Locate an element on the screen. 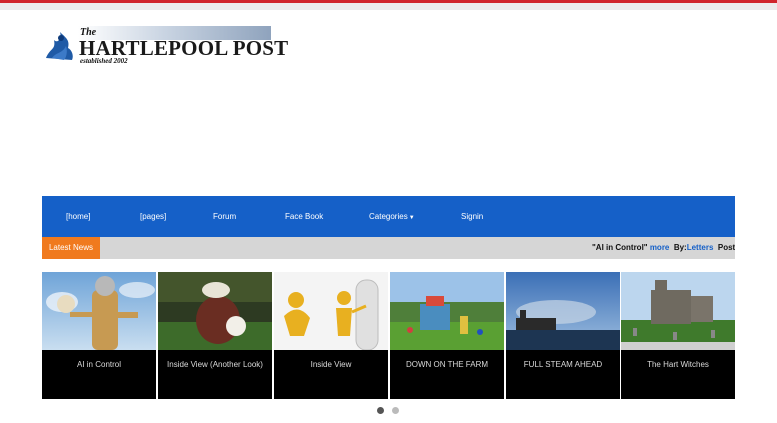 This screenshot has width=777, height=423. carousel-card: FULL STEAM AHEAD is located at coordinates (563, 335).